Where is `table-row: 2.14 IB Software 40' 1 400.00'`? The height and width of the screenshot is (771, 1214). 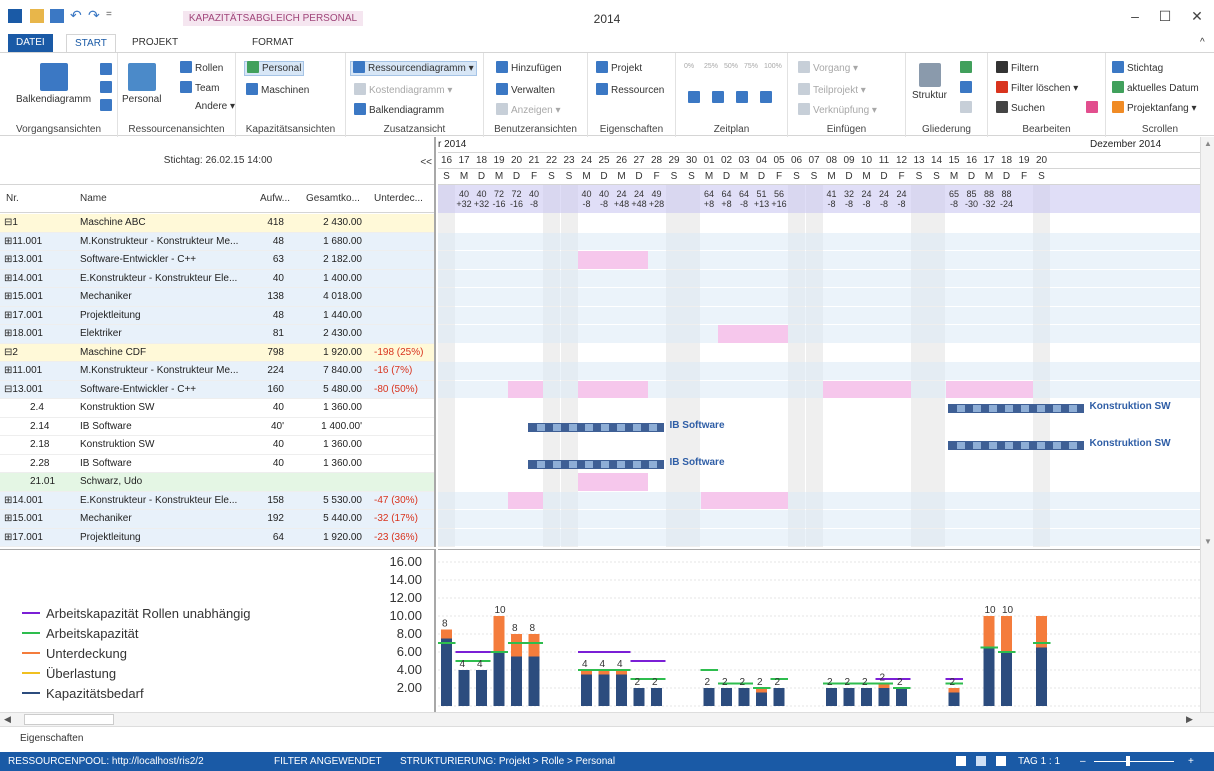 table-row: 2.14 IB Software 40' 1 400.00' is located at coordinates (217, 427).